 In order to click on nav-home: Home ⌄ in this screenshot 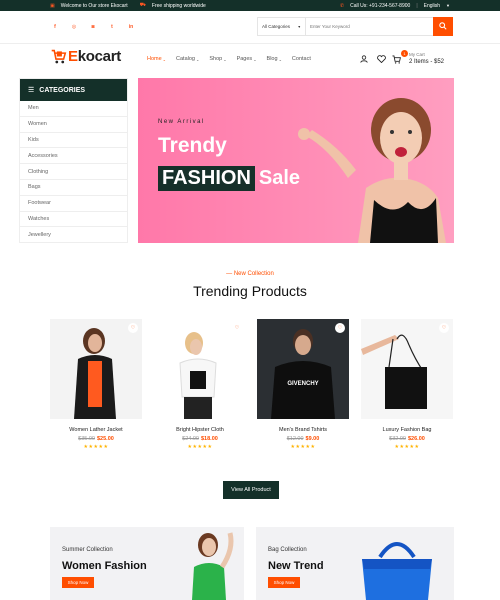, I will do `click(156, 59)`.